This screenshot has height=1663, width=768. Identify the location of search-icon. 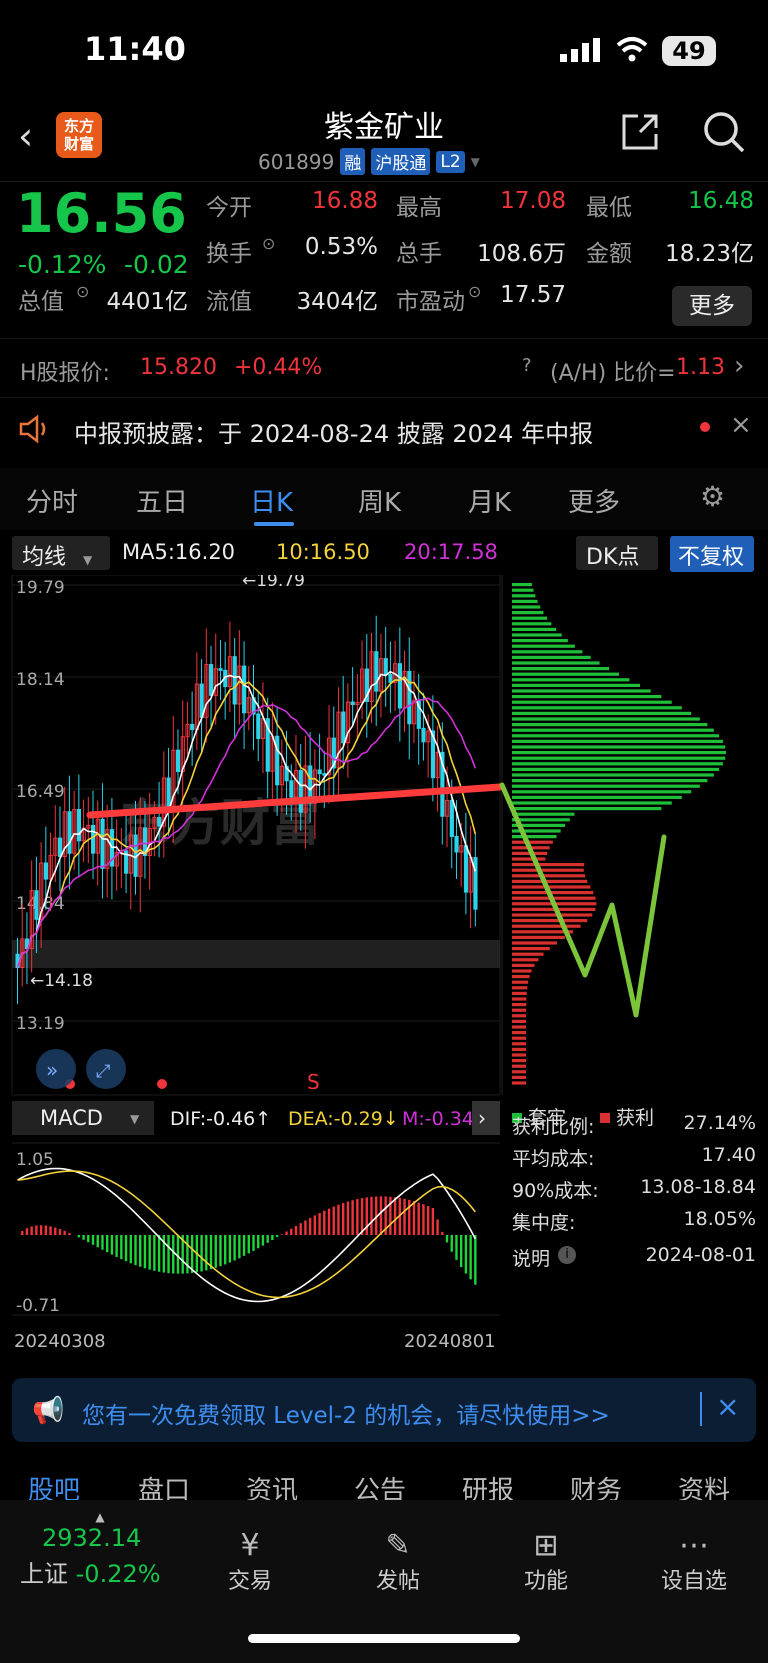
(724, 132).